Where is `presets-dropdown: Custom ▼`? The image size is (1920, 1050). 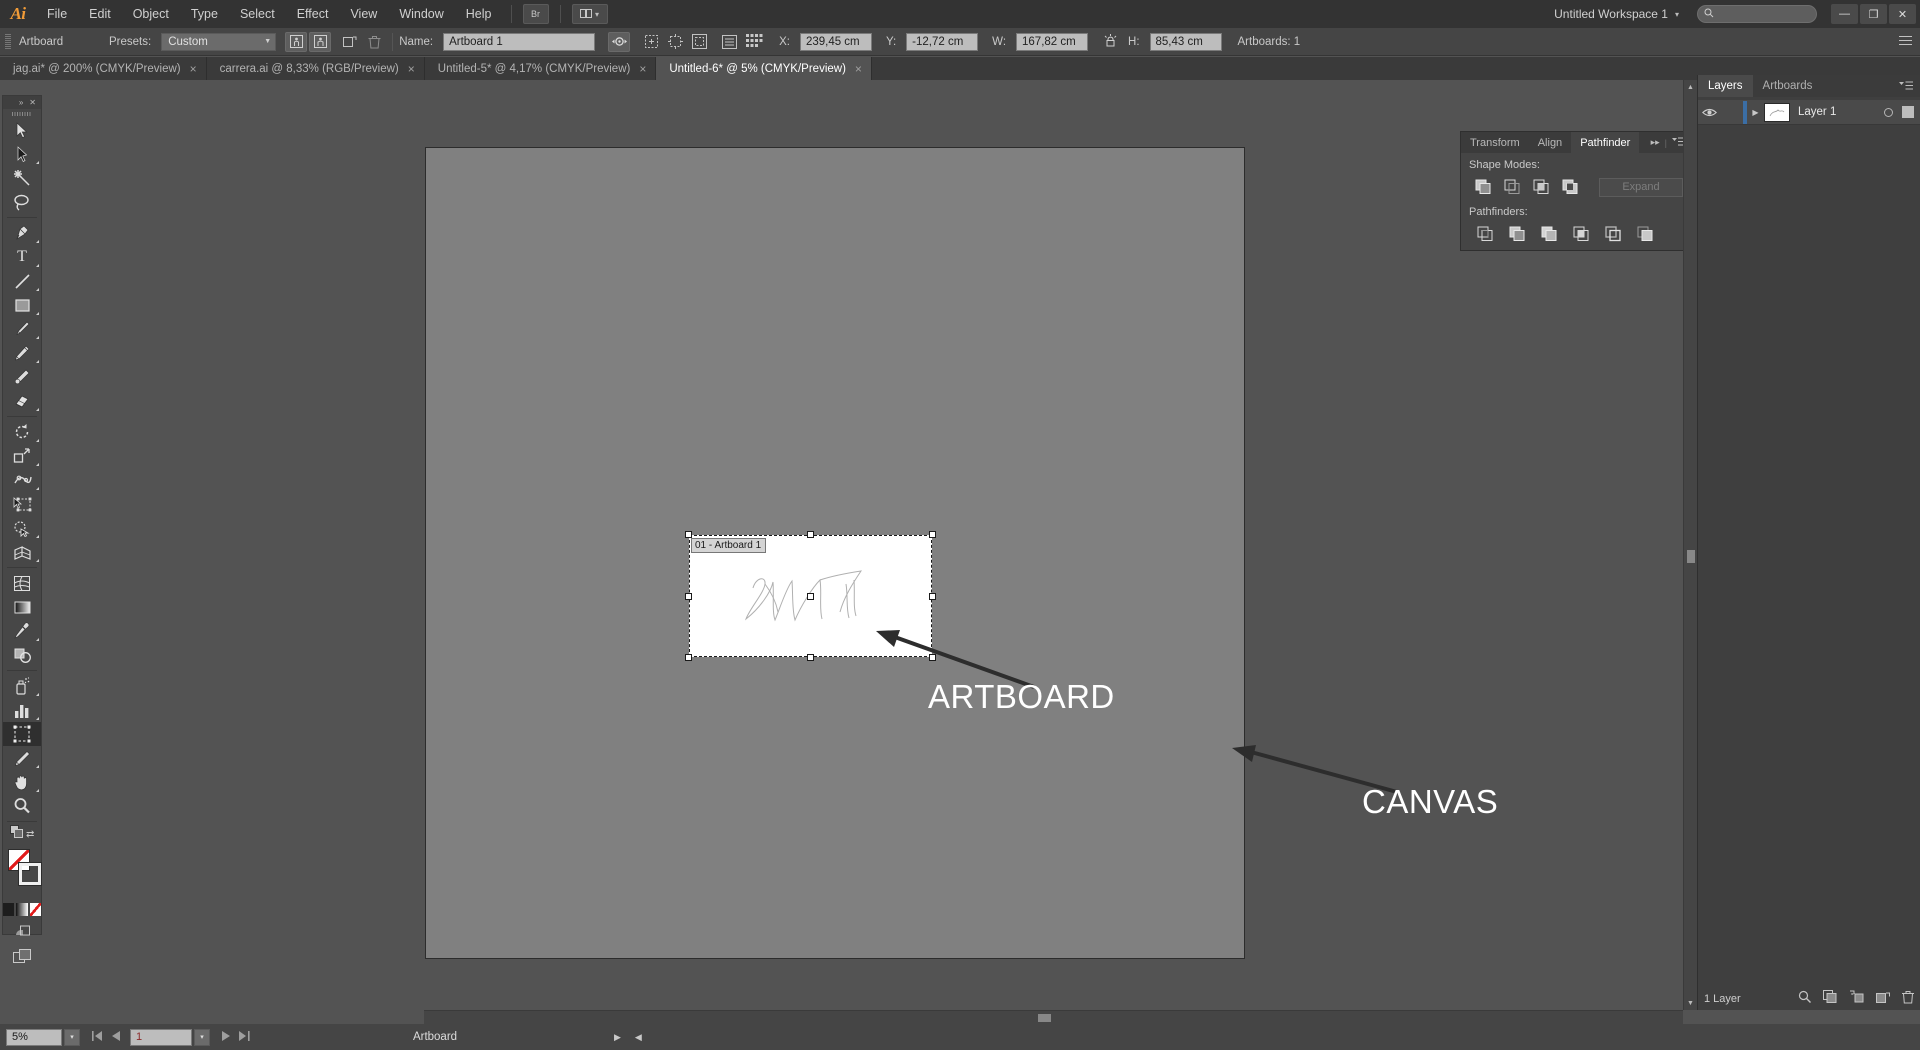 presets-dropdown: Custom ▼ is located at coordinates (219, 41).